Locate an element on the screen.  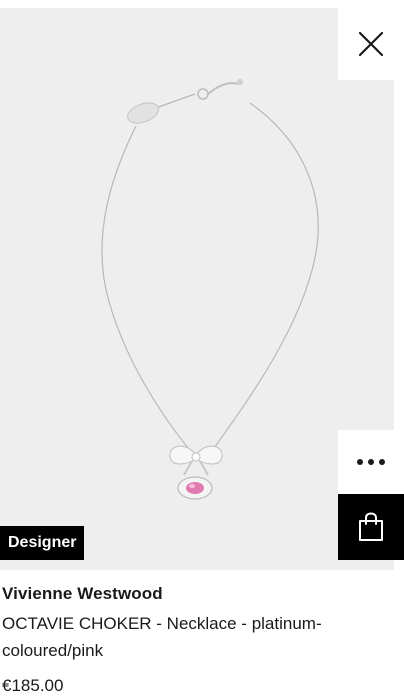
designer-badge: Designer is located at coordinates (42, 543).